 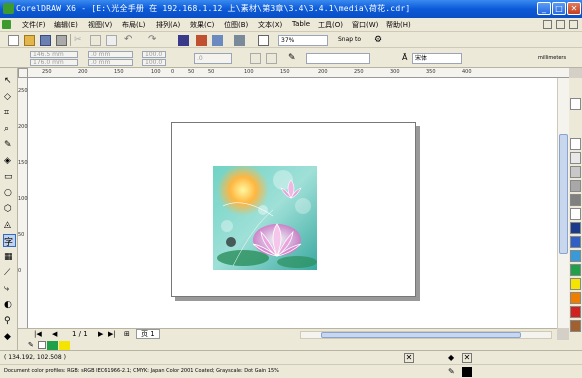 I want to click on last-page-button: ▶|, so click(x=112, y=334).